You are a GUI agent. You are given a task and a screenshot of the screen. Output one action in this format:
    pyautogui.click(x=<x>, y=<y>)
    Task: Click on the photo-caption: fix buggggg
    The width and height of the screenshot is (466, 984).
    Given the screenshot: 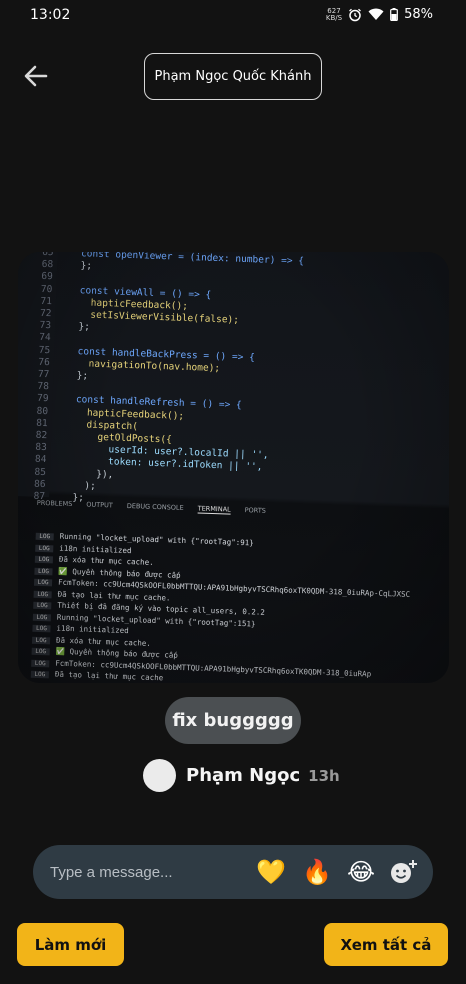 What is the action you would take?
    pyautogui.click(x=233, y=720)
    